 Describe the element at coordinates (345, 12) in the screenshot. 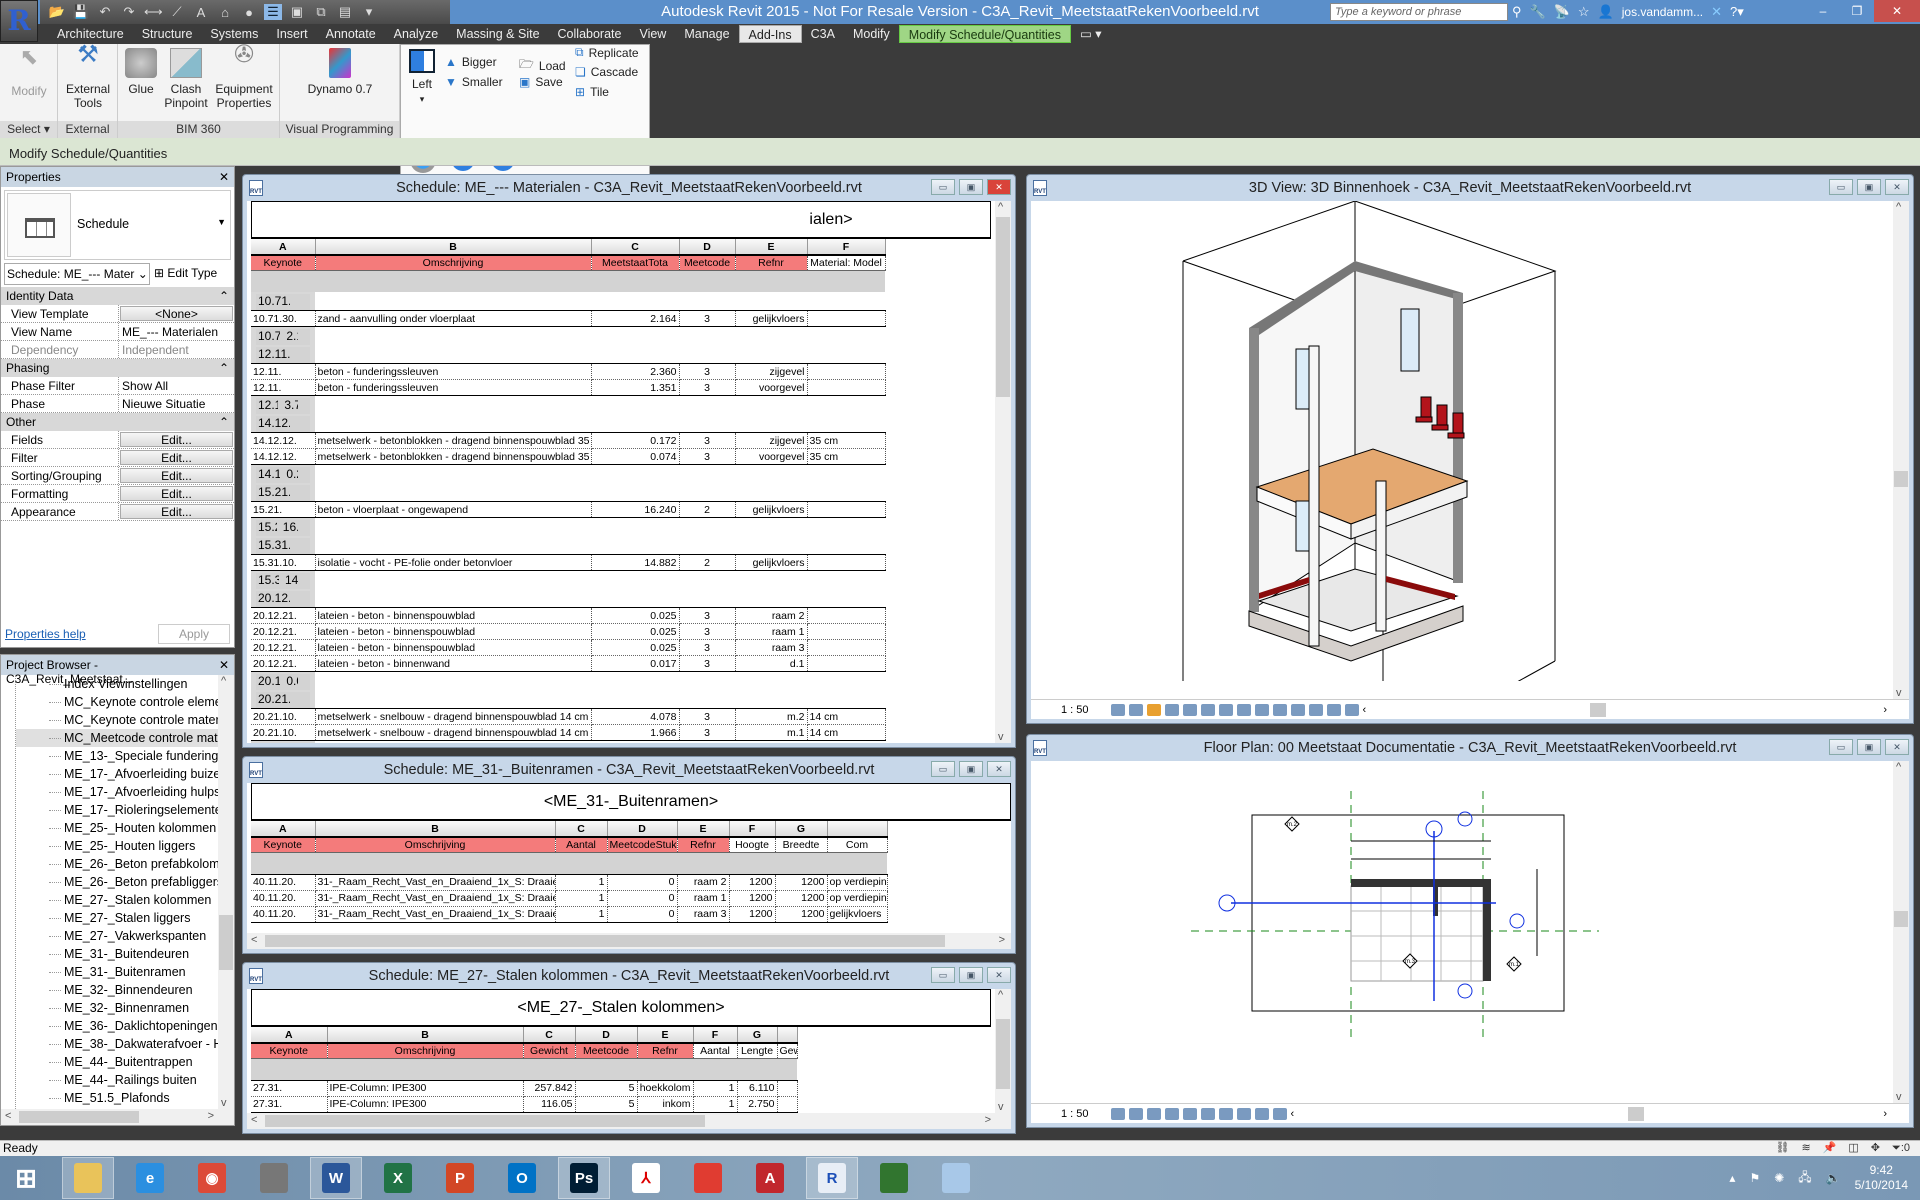

I see `user-interface-icon: ▤` at that location.